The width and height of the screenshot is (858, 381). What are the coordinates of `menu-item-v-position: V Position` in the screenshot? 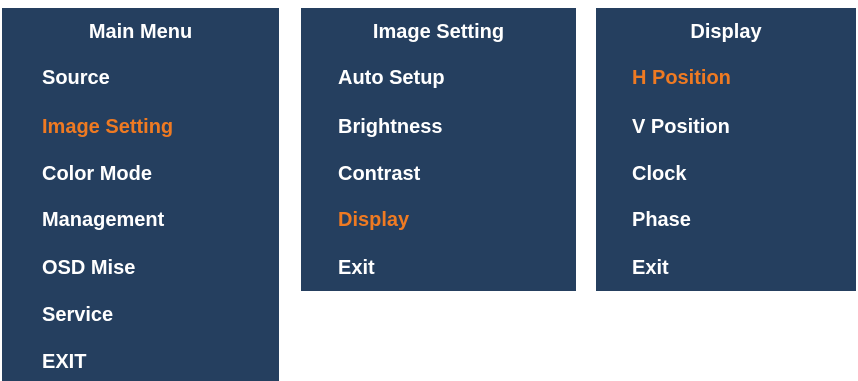 It's located at (681, 127).